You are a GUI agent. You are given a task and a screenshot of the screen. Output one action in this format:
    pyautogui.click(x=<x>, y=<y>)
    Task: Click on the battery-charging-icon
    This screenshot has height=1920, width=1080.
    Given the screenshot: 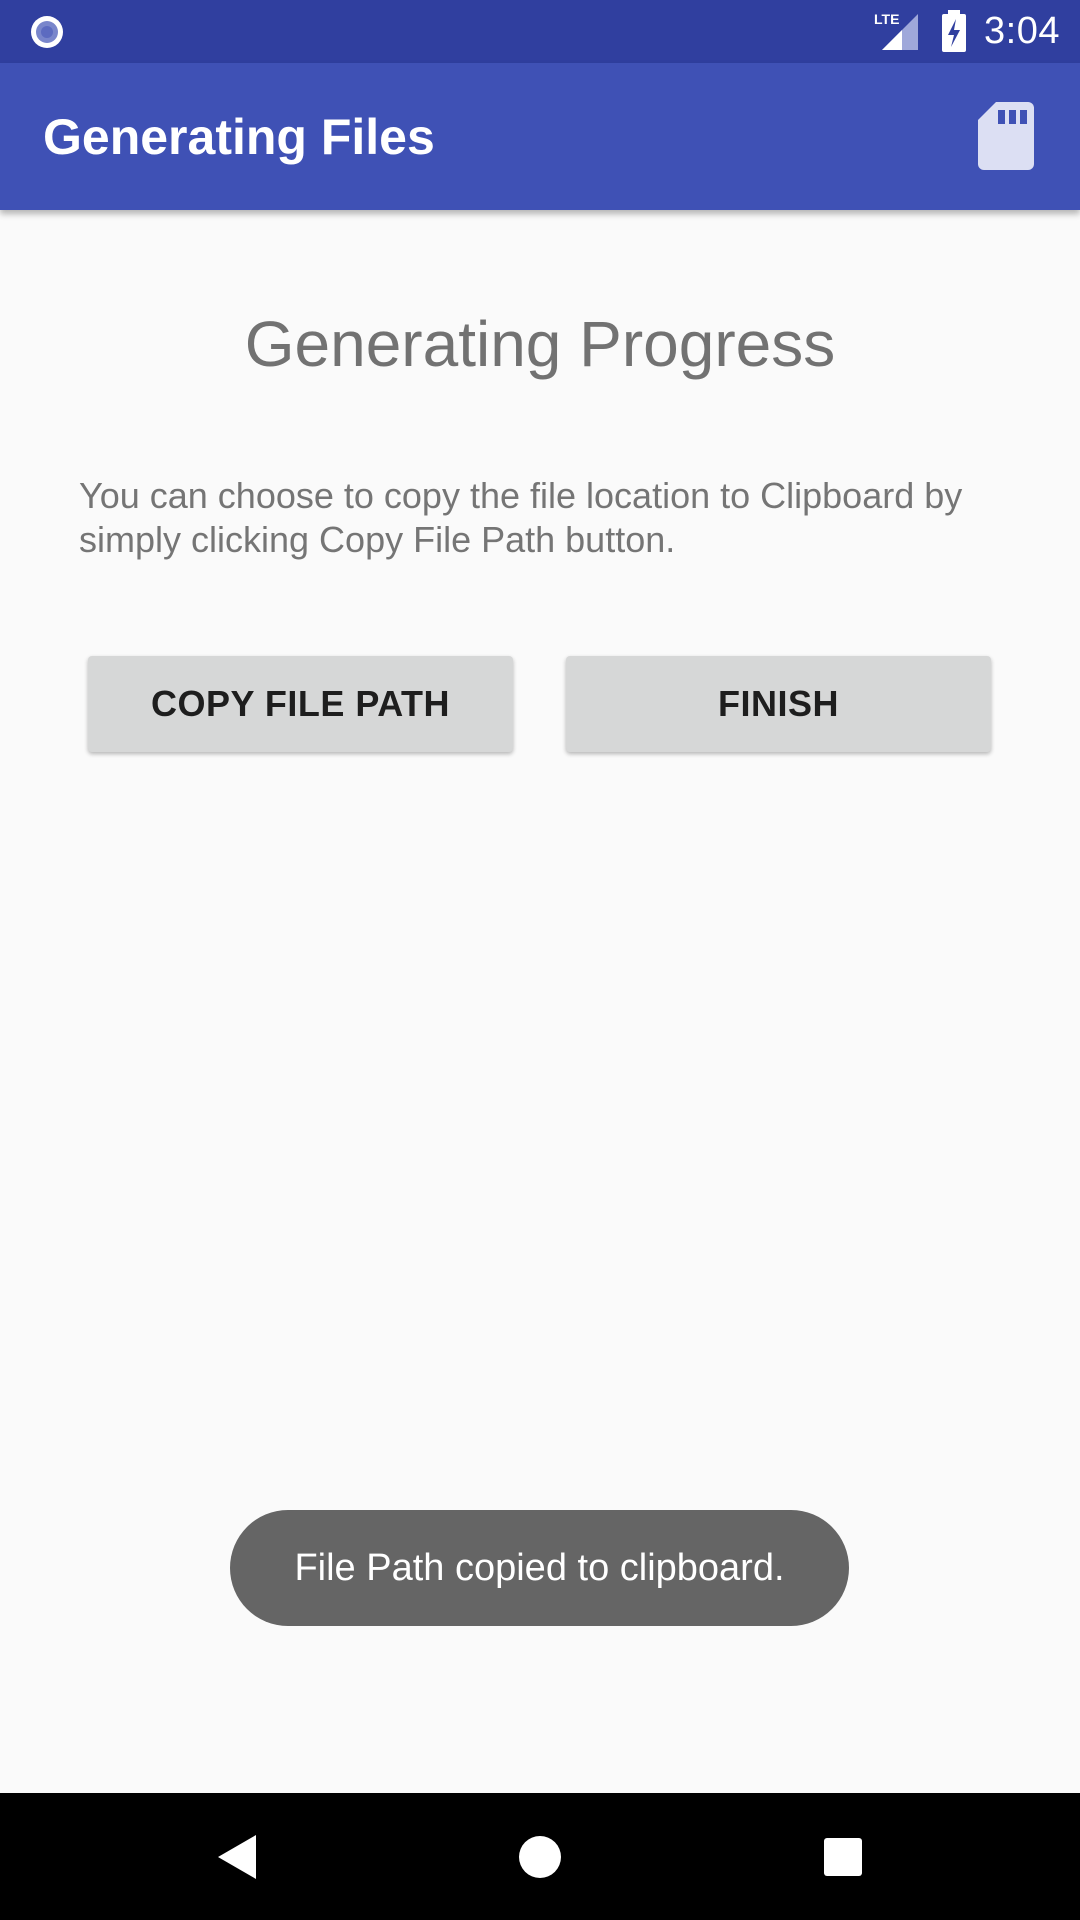 What is the action you would take?
    pyautogui.click(x=954, y=31)
    